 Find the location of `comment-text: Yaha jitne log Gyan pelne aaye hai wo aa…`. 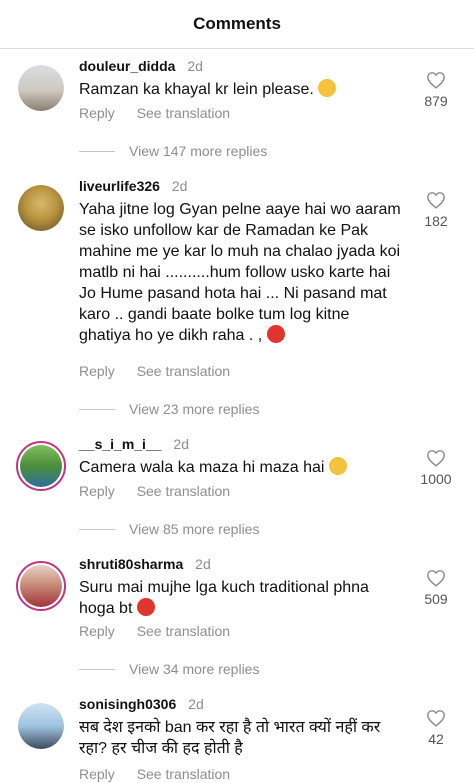

comment-text: Yaha jitne log Gyan pelne aaye hai wo aa… is located at coordinates (241, 272).